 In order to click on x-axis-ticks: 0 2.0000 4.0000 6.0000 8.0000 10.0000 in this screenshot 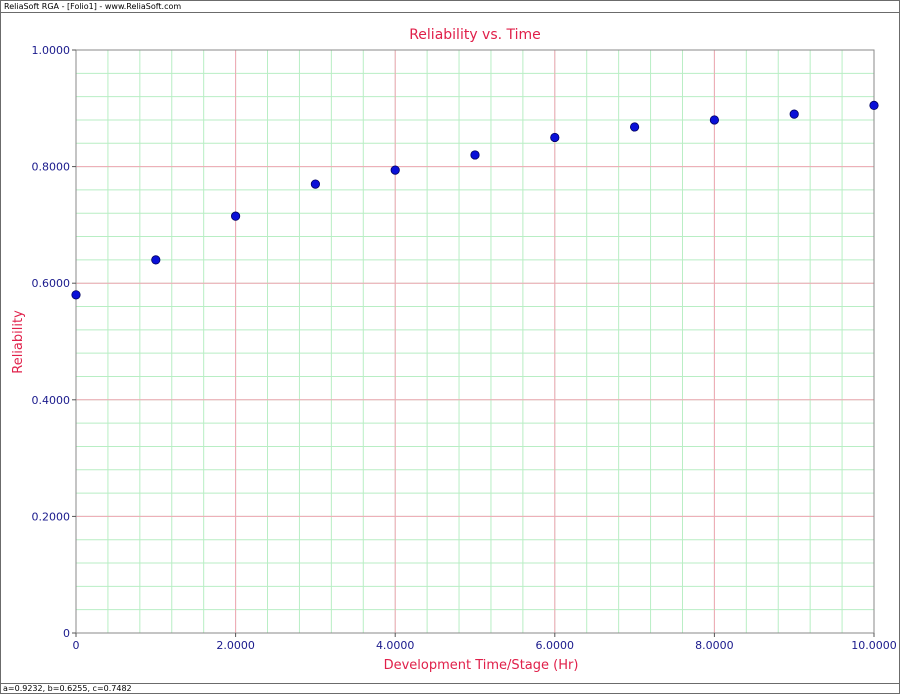, I will do `click(485, 642)`.